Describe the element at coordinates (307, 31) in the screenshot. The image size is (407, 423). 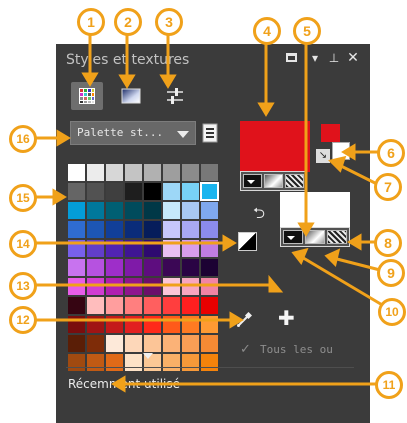
I see `annotation-5: 5` at that location.